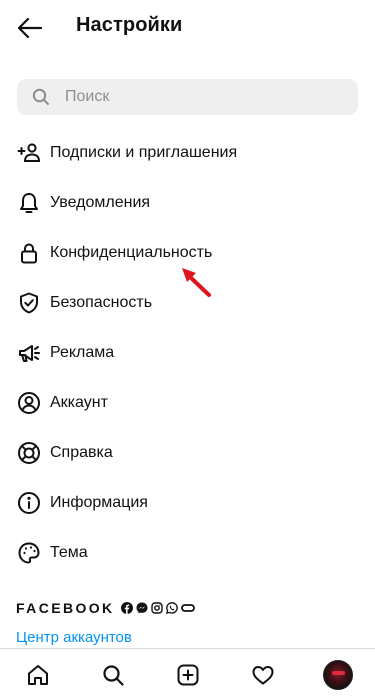 This screenshot has width=375, height=700. What do you see at coordinates (144, 152) in the screenshot?
I see `menu-item-label: Подписки и приглашения` at bounding box center [144, 152].